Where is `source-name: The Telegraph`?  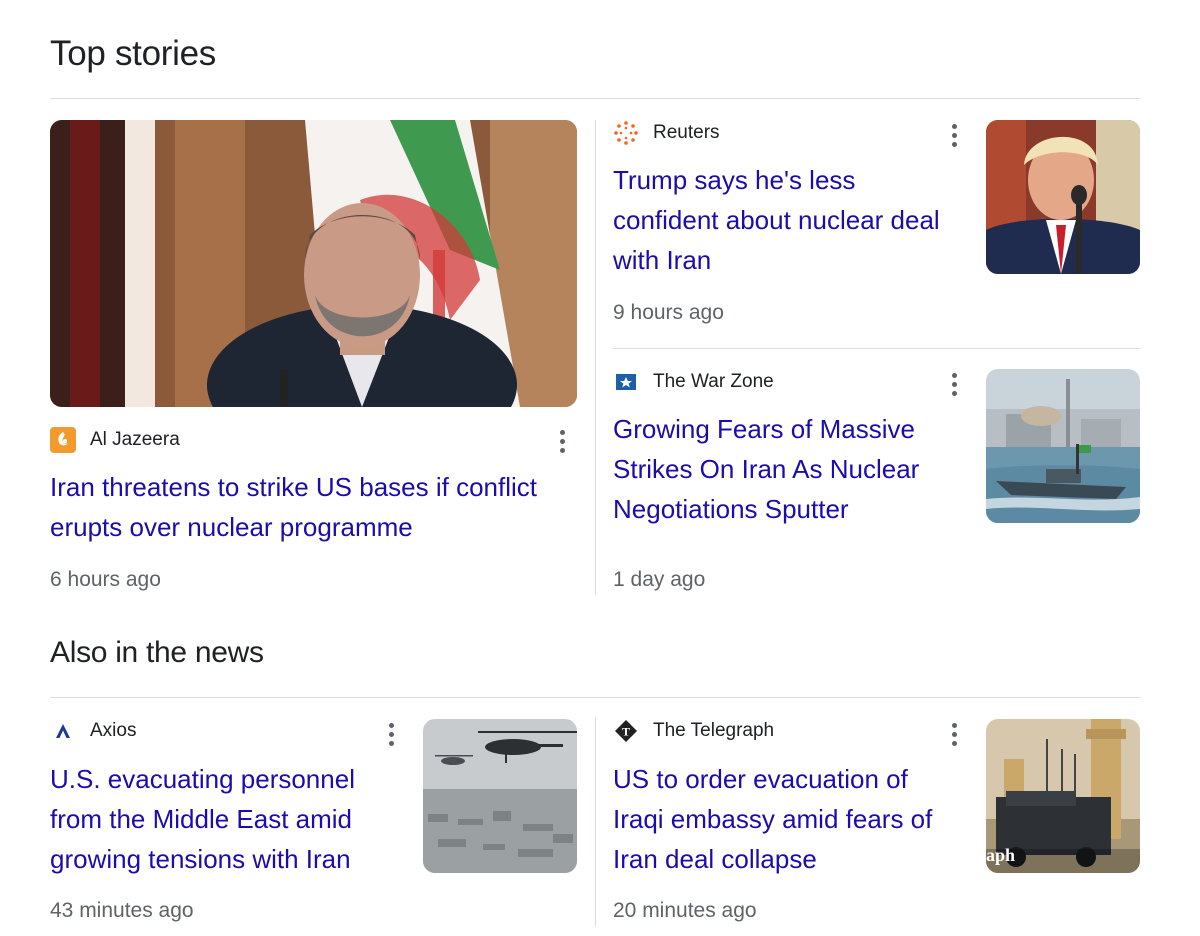 source-name: The Telegraph is located at coordinates (714, 730).